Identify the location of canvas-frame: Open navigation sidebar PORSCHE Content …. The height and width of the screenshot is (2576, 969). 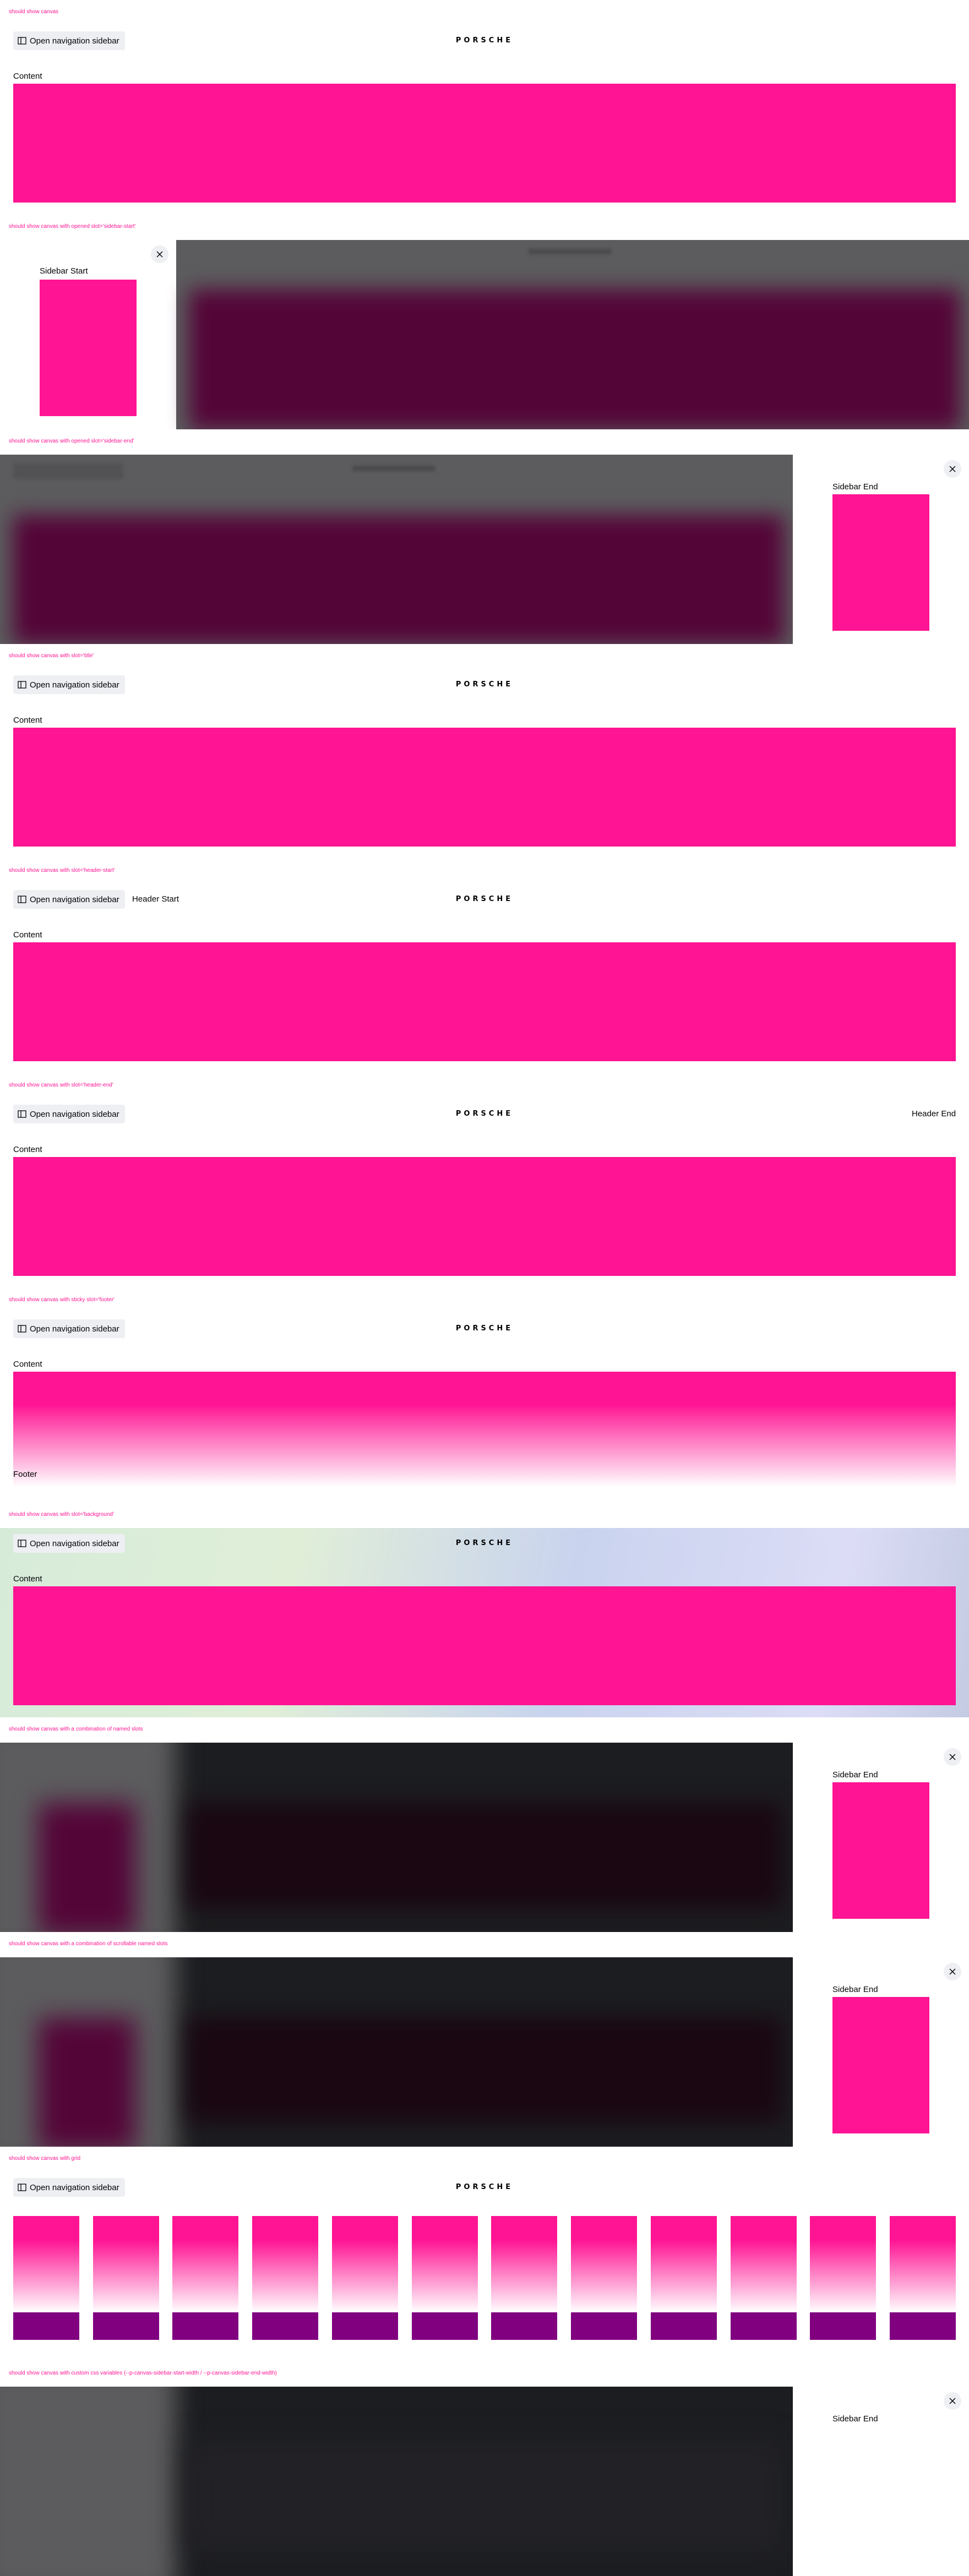
(484, 1408).